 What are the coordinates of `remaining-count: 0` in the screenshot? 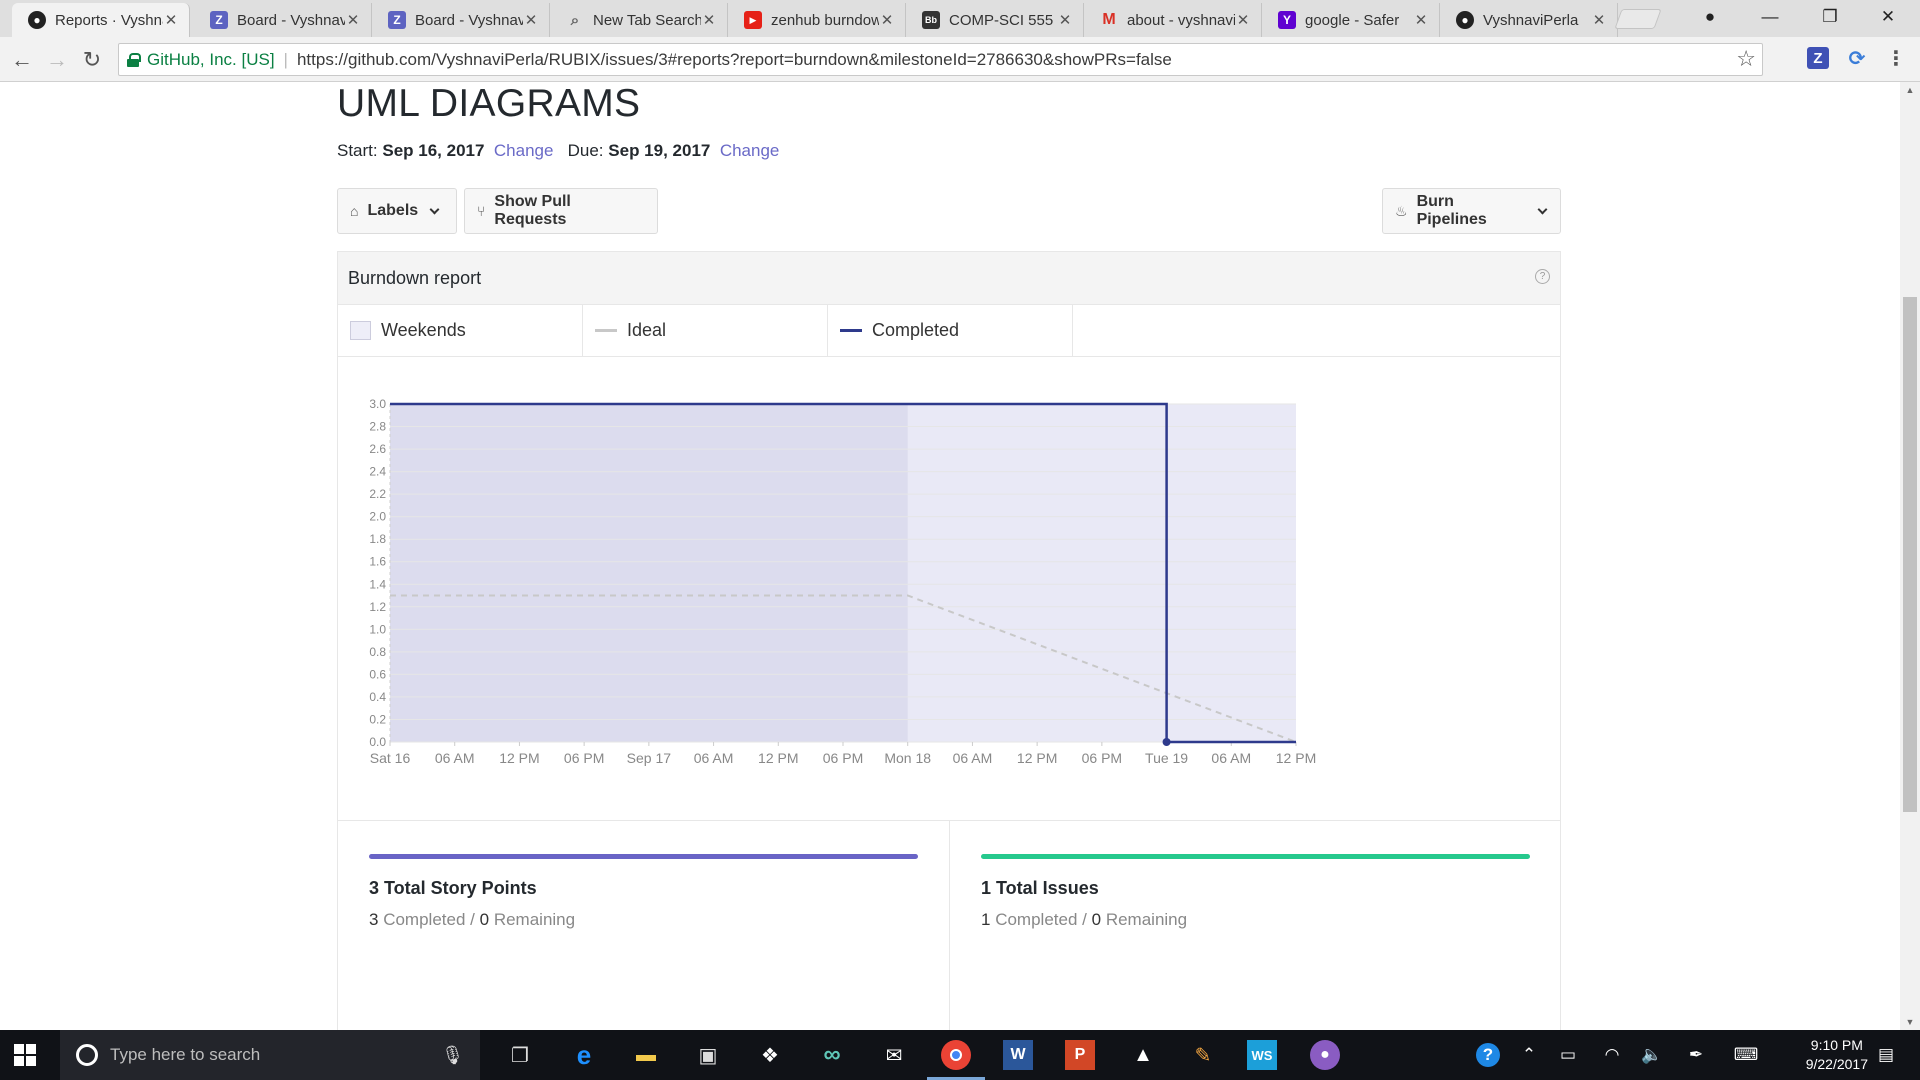 It's located at (1096, 919).